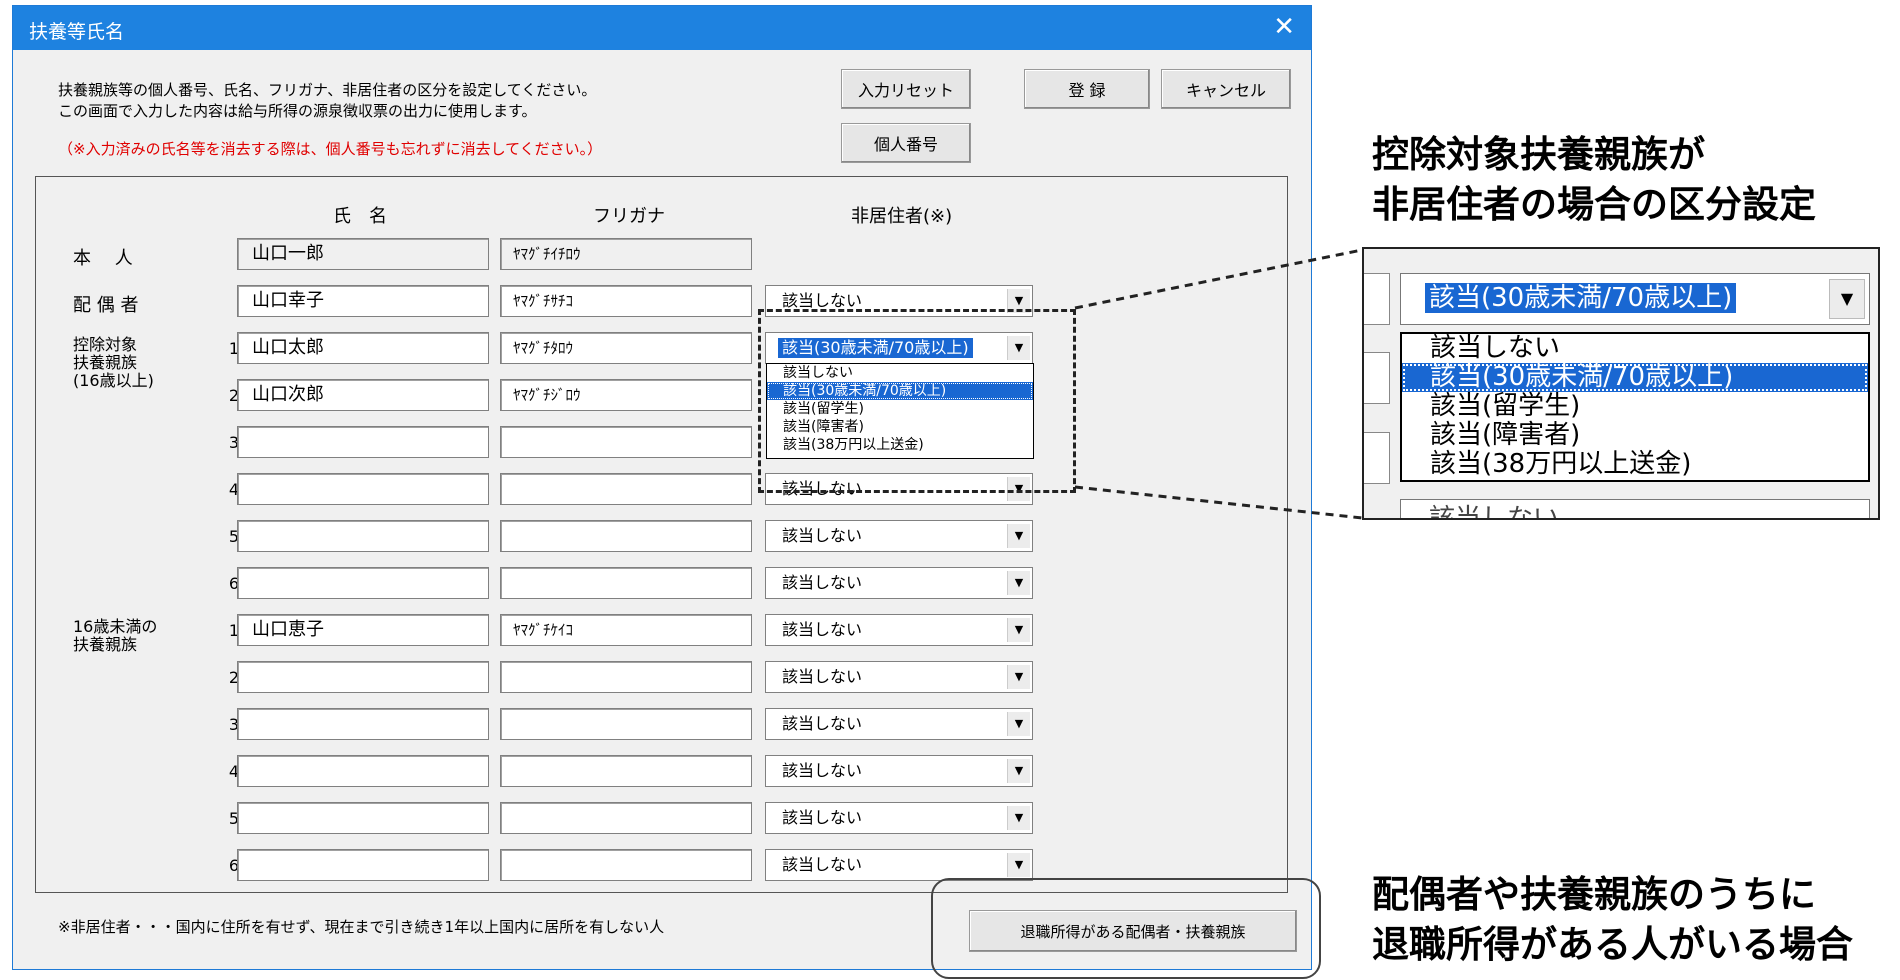 The width and height of the screenshot is (1900, 980). What do you see at coordinates (1561, 464) in the screenshot?
I see `zoom-option: 該当(38万円以上送金)` at bounding box center [1561, 464].